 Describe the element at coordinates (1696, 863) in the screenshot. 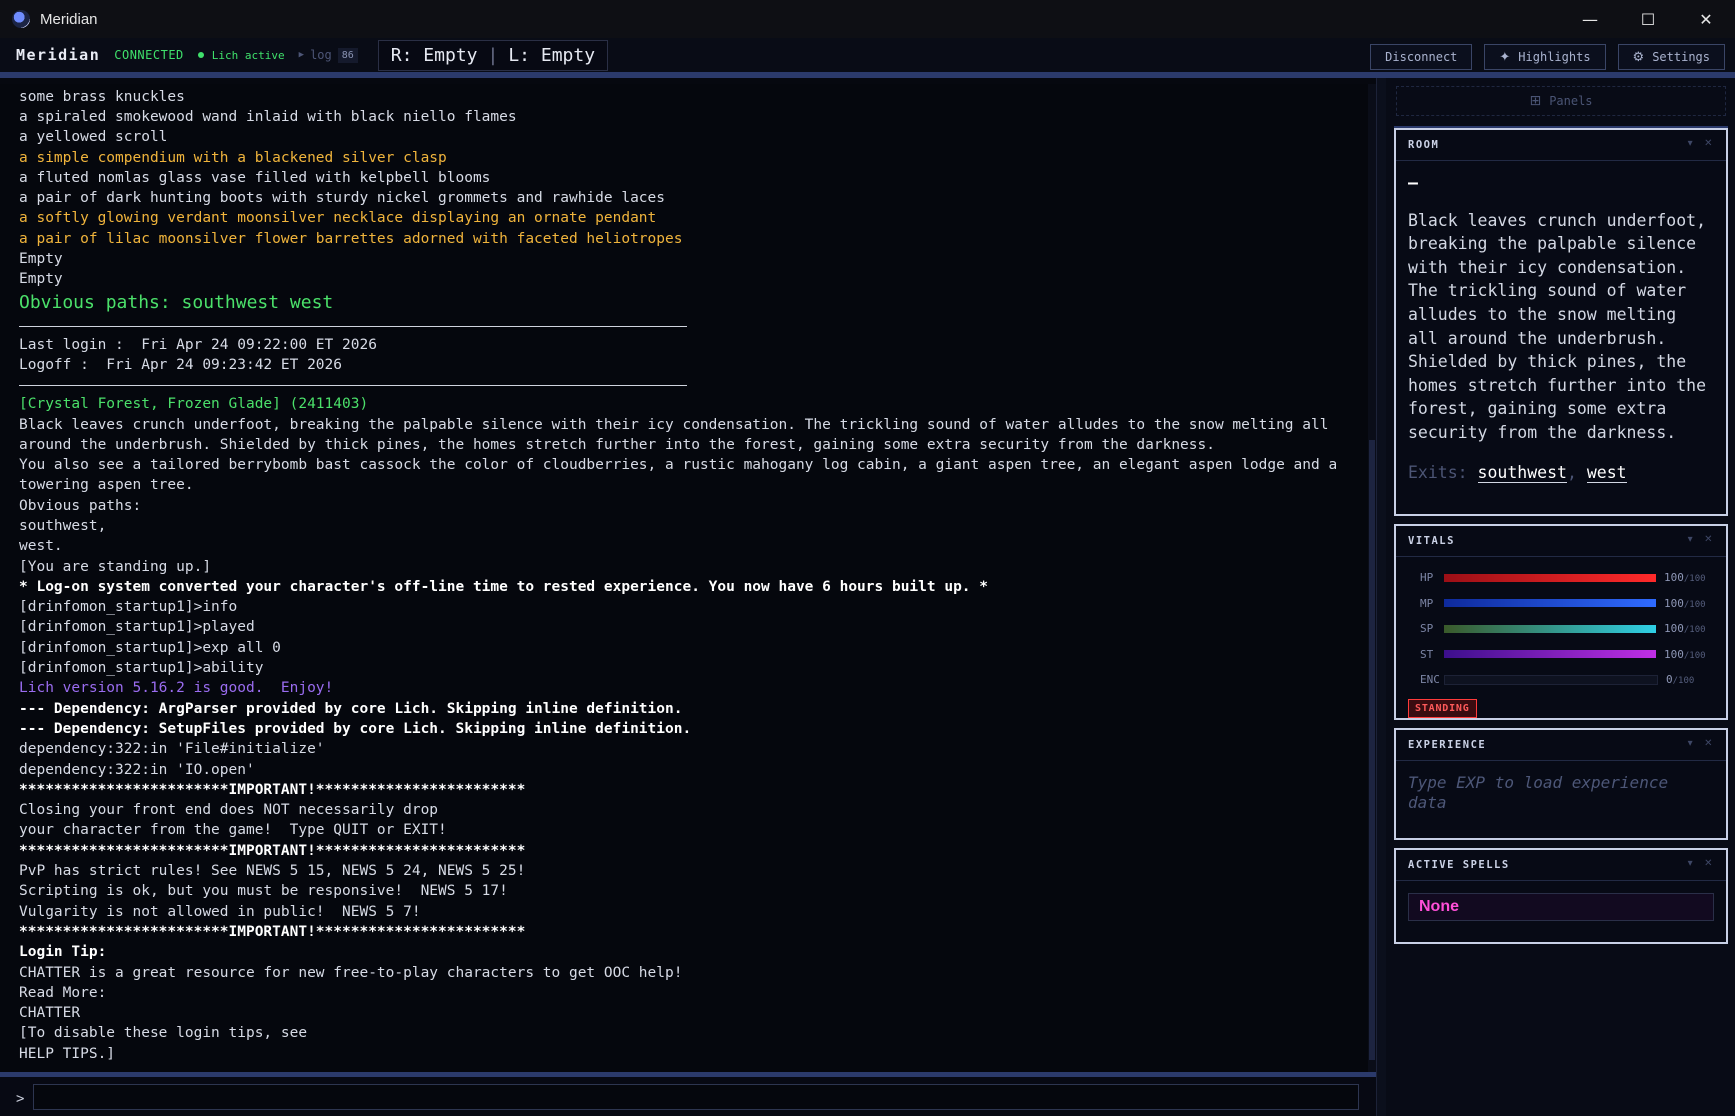

I see `spells-panel-controls: ▾ ✕` at that location.